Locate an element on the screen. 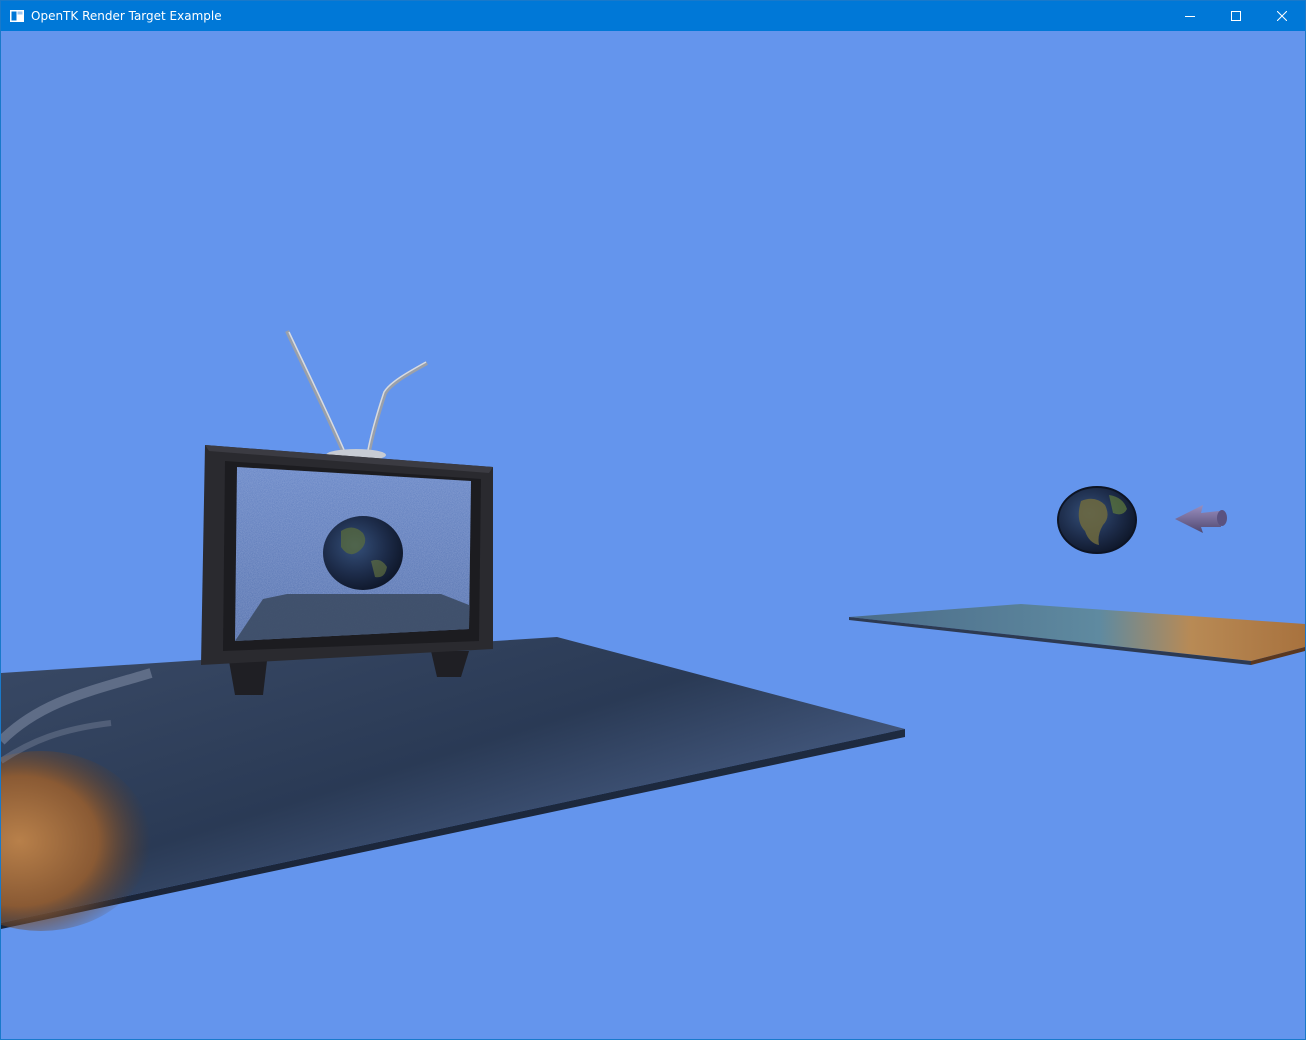  tv-screen-render-target is located at coordinates (353, 554).